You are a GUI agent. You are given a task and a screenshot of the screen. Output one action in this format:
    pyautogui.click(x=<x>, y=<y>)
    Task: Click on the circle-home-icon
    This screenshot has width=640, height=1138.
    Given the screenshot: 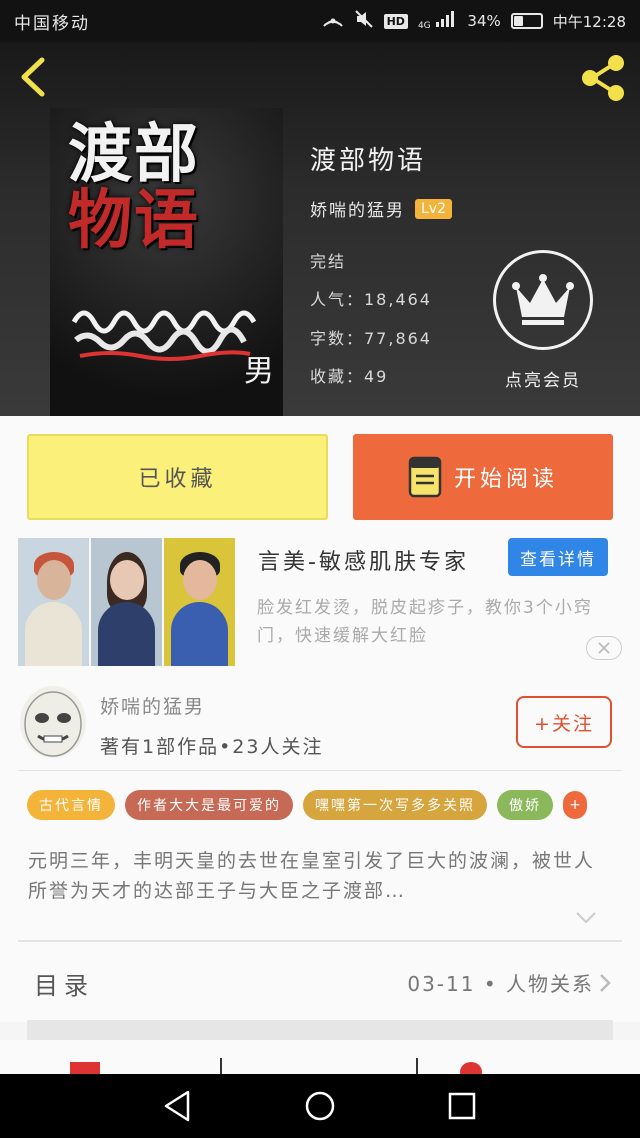 What is the action you would take?
    pyautogui.click(x=320, y=1106)
    